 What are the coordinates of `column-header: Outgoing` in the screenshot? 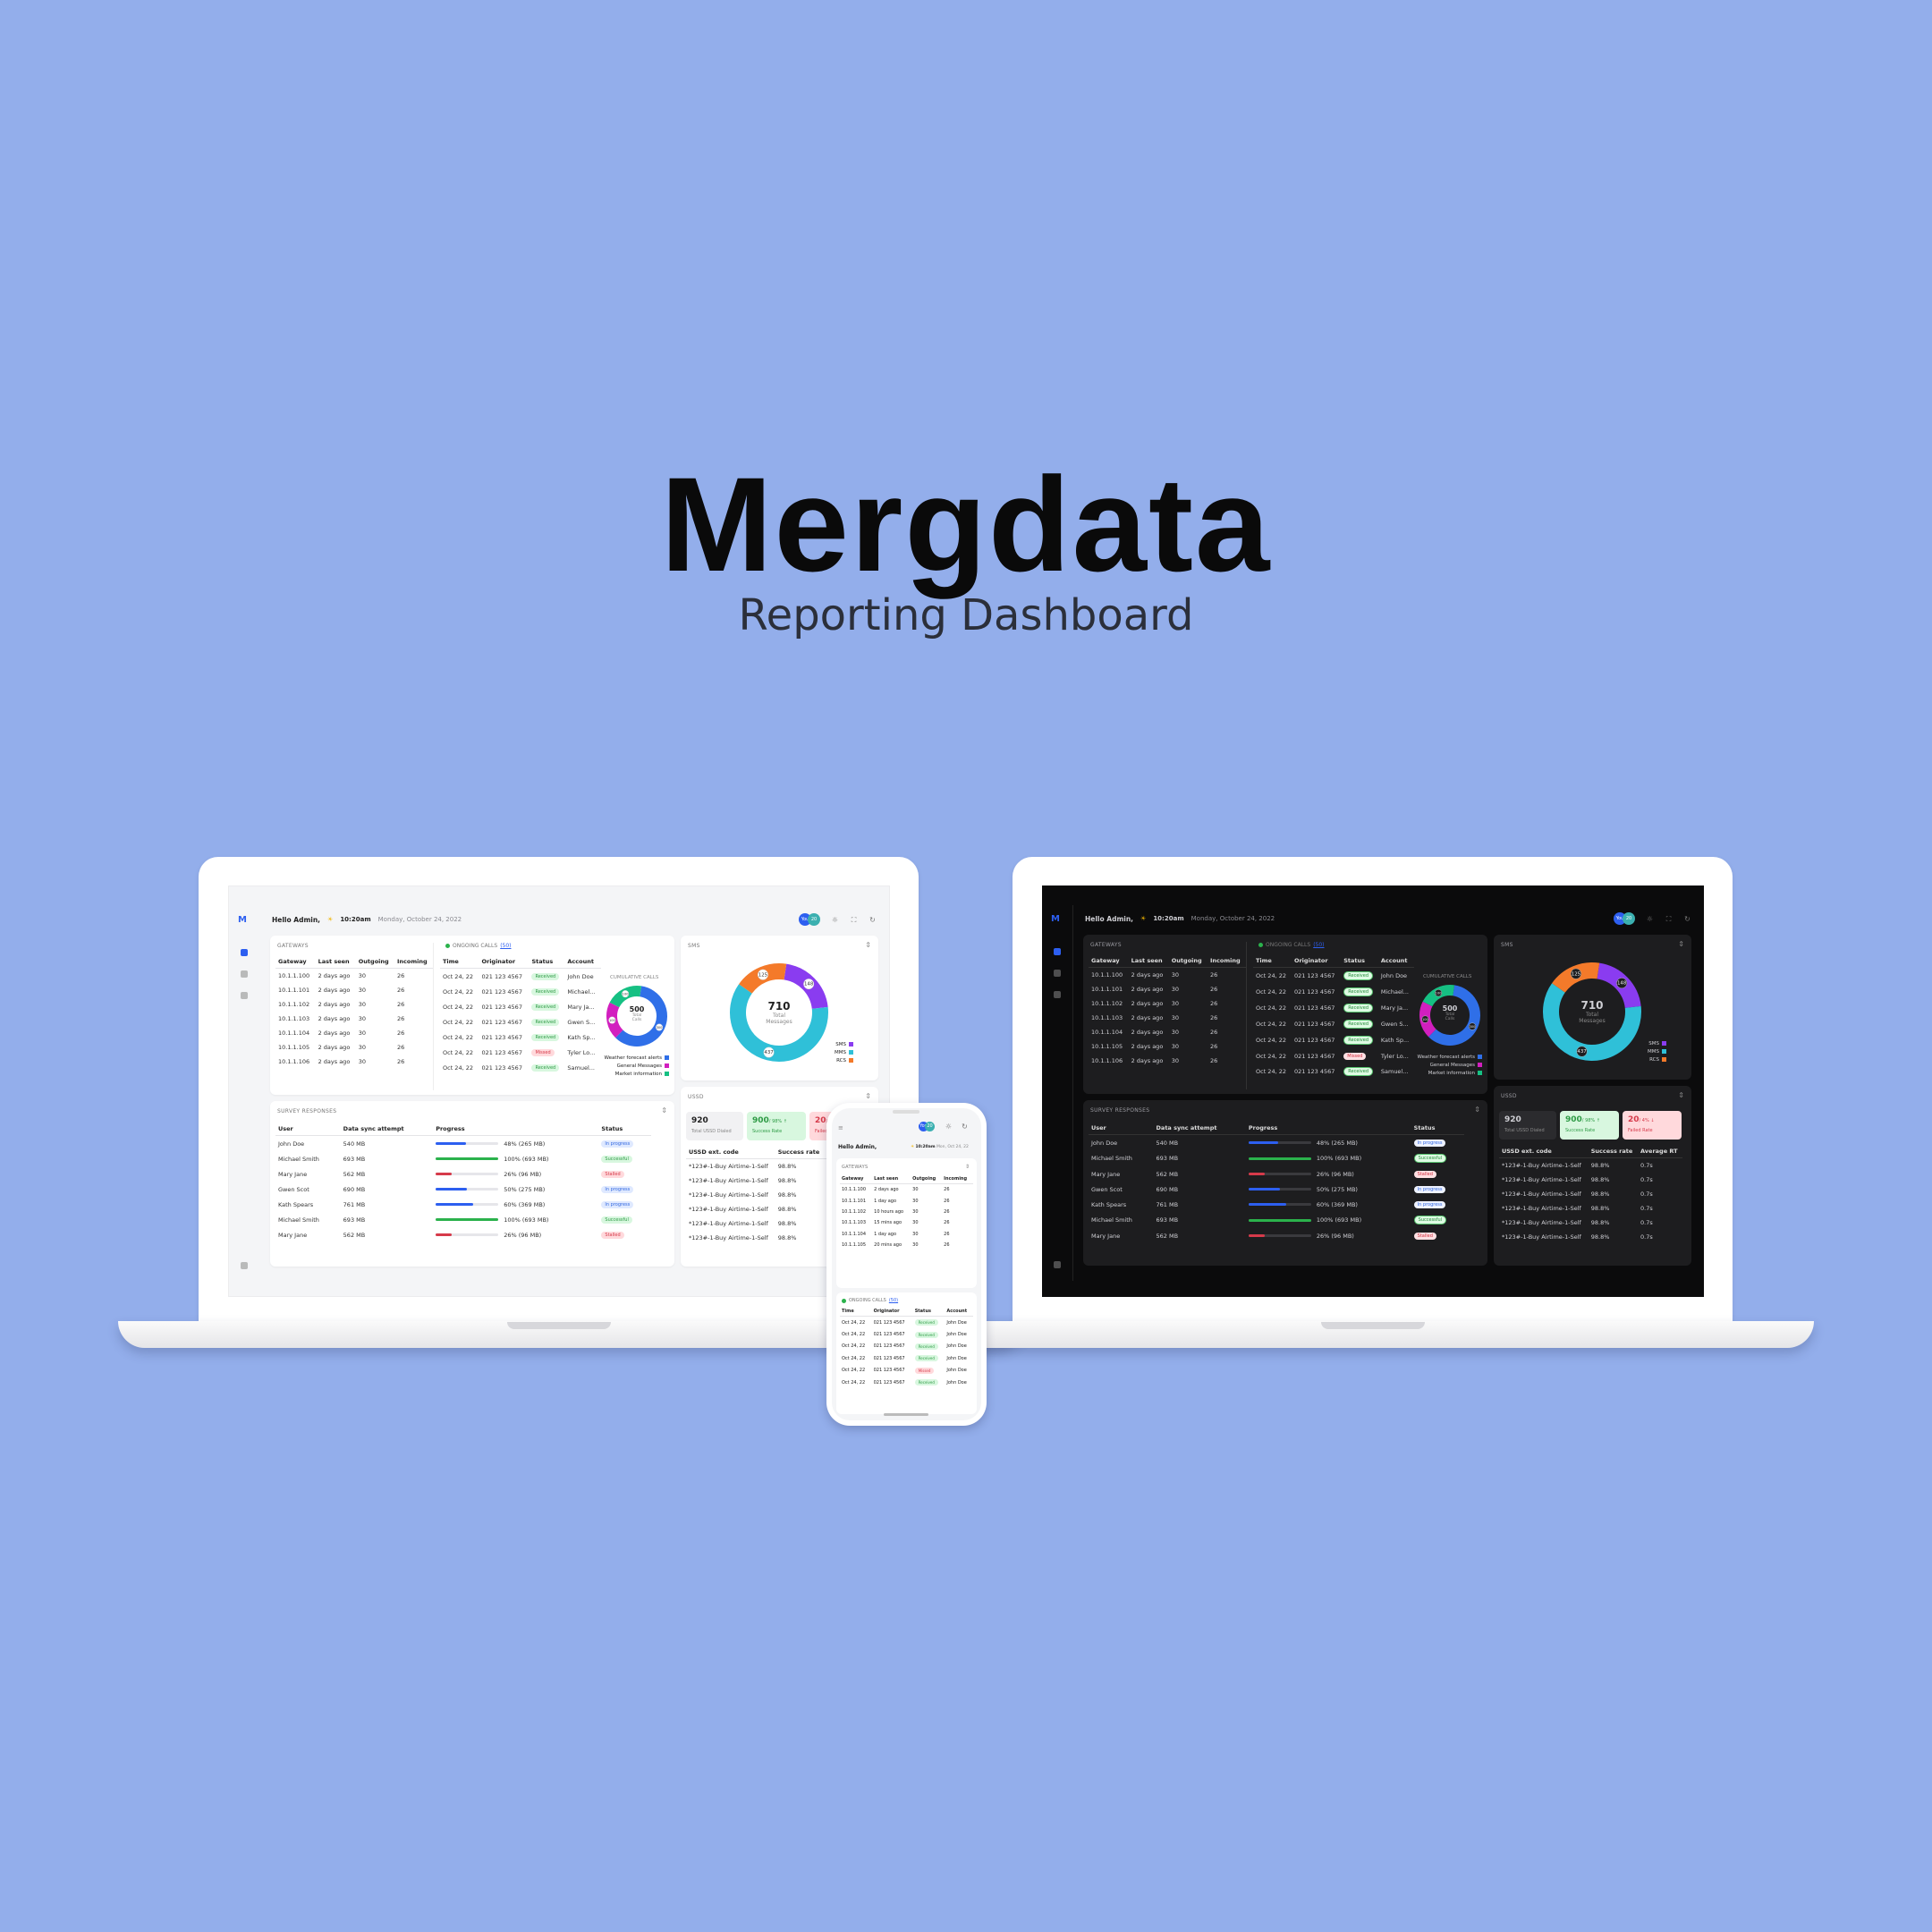 It's located at (1188, 961).